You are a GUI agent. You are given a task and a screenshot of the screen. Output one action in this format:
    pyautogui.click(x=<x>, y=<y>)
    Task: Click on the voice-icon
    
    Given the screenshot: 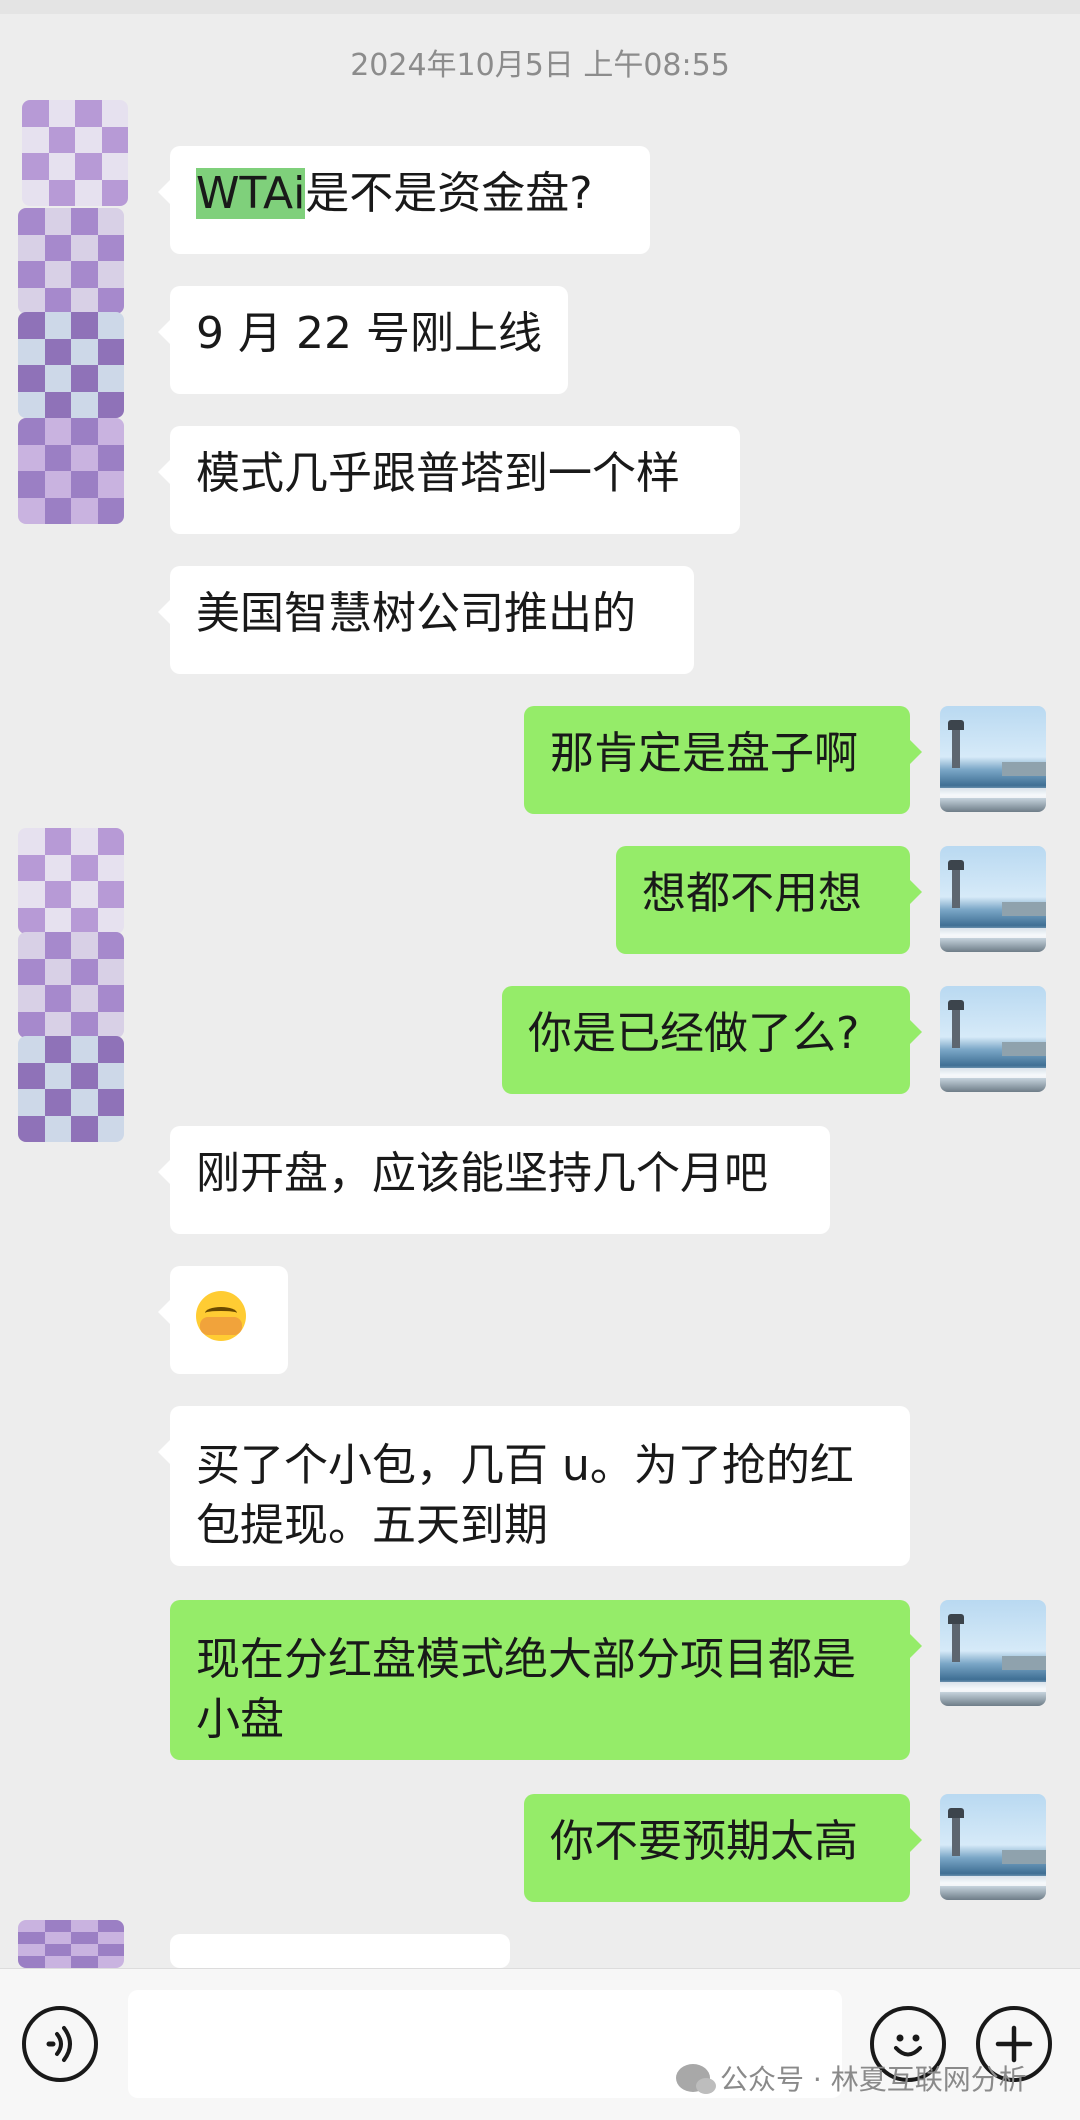 What is the action you would take?
    pyautogui.click(x=60, y=2044)
    